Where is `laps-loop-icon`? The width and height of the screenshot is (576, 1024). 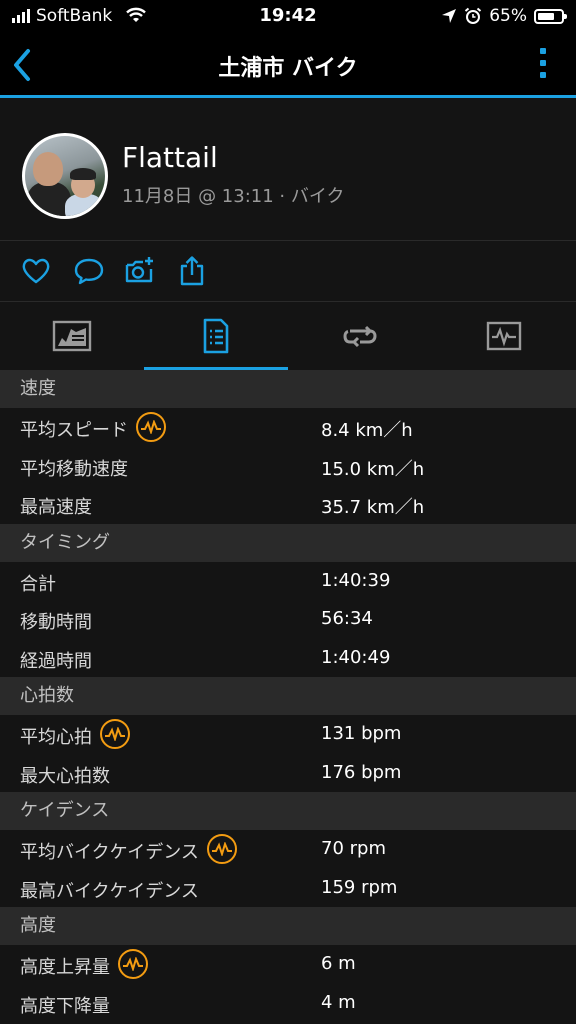
laps-loop-icon is located at coordinates (360, 336).